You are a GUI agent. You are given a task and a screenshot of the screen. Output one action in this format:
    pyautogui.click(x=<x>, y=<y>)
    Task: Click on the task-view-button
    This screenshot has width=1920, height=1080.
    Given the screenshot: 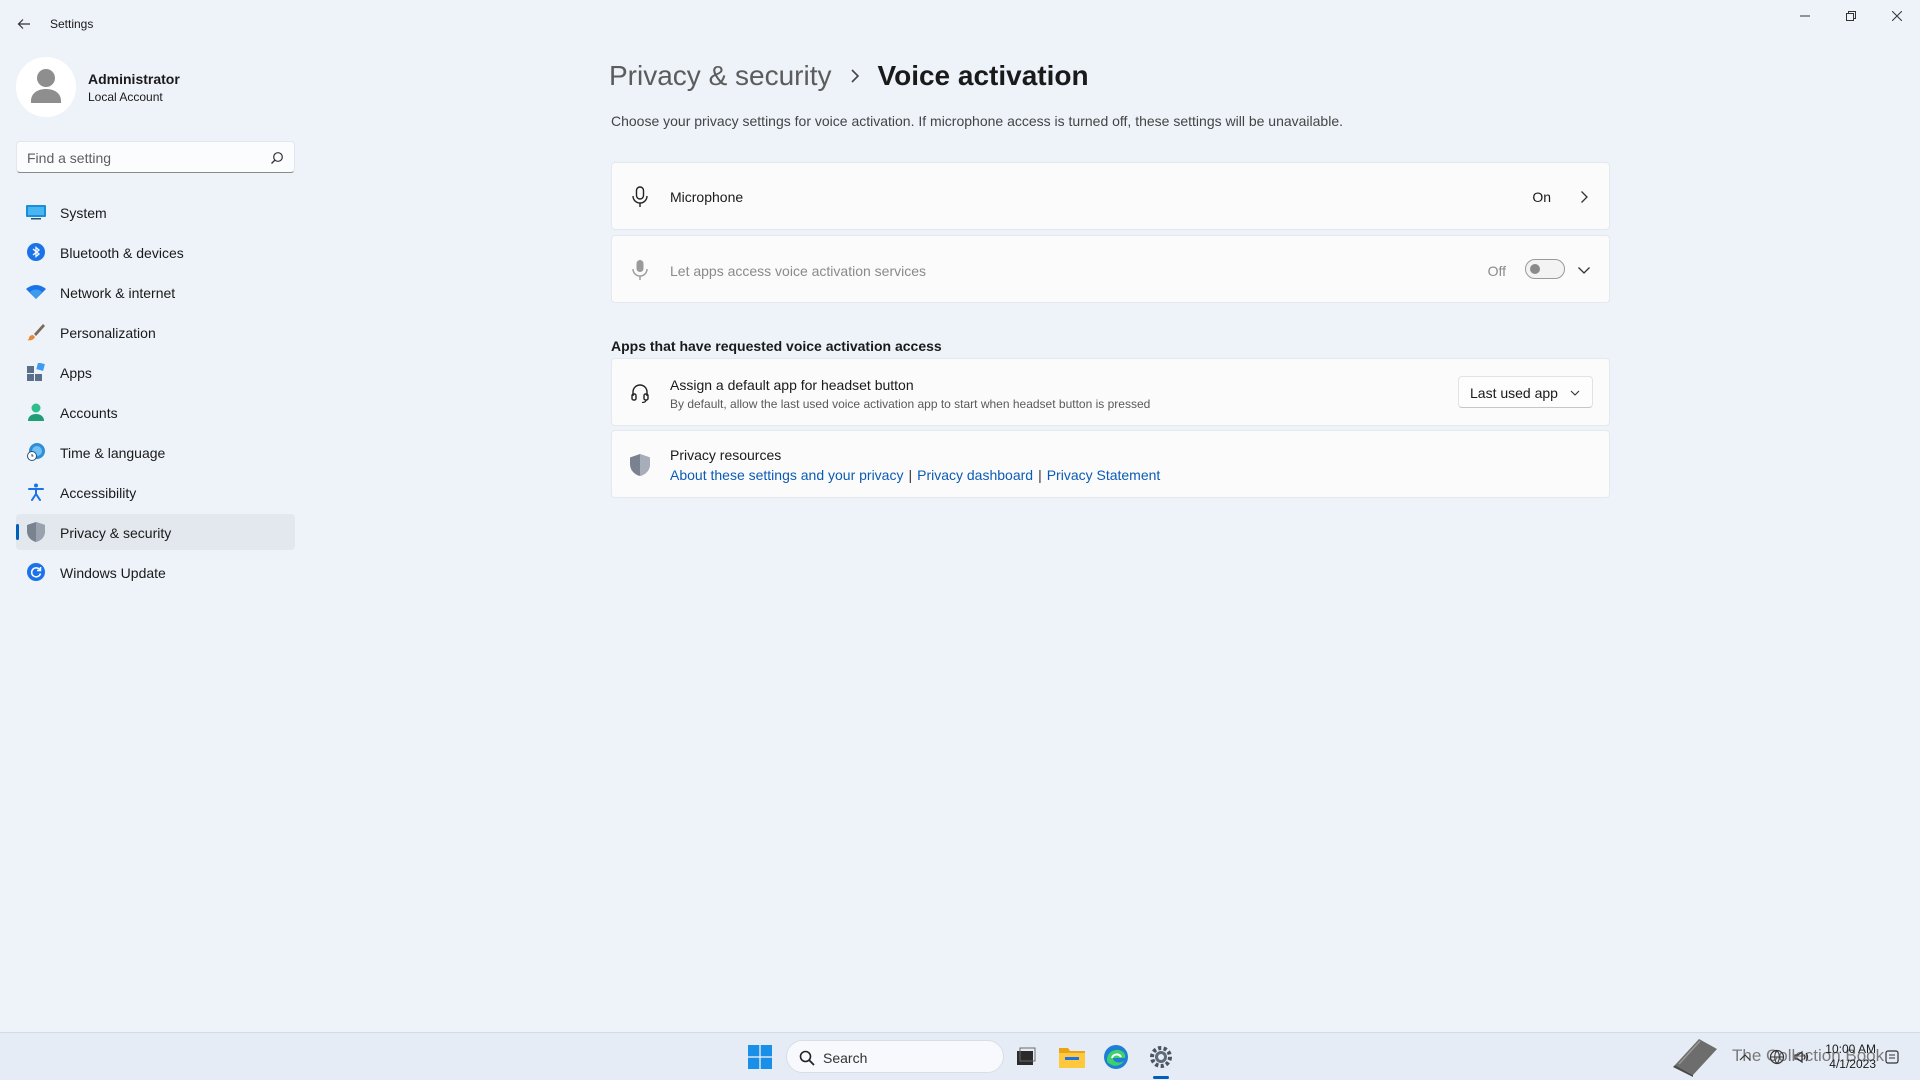 What is the action you would take?
    pyautogui.click(x=1026, y=1057)
    